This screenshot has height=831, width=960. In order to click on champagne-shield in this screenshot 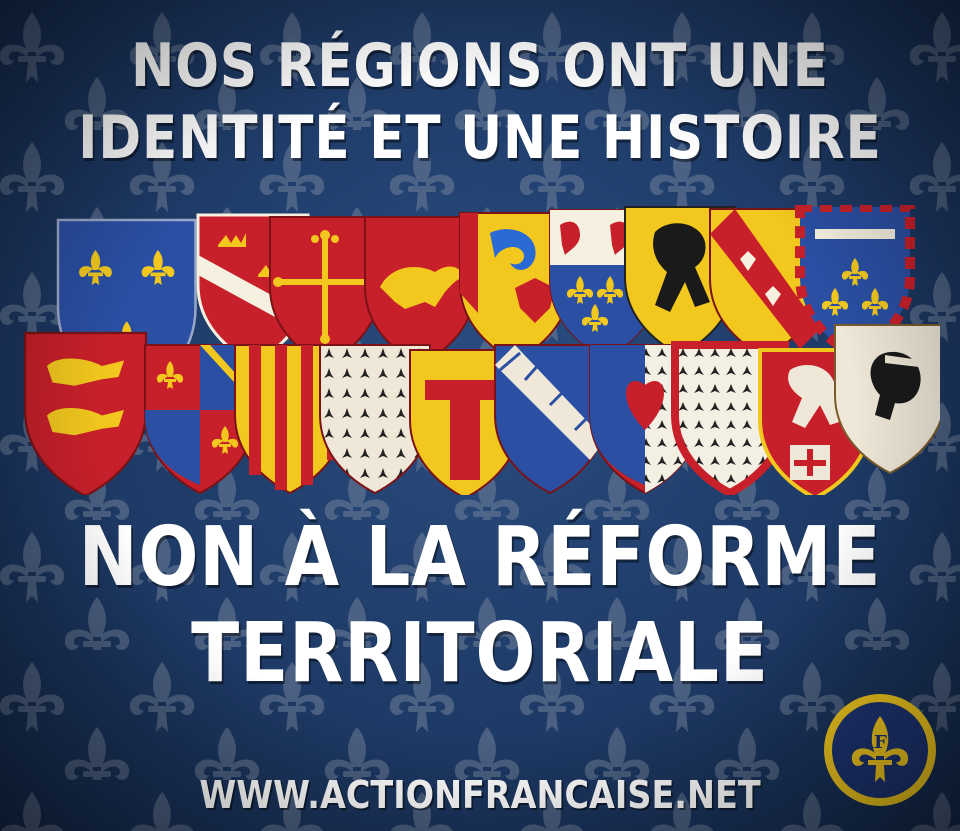, I will do `click(550, 419)`.